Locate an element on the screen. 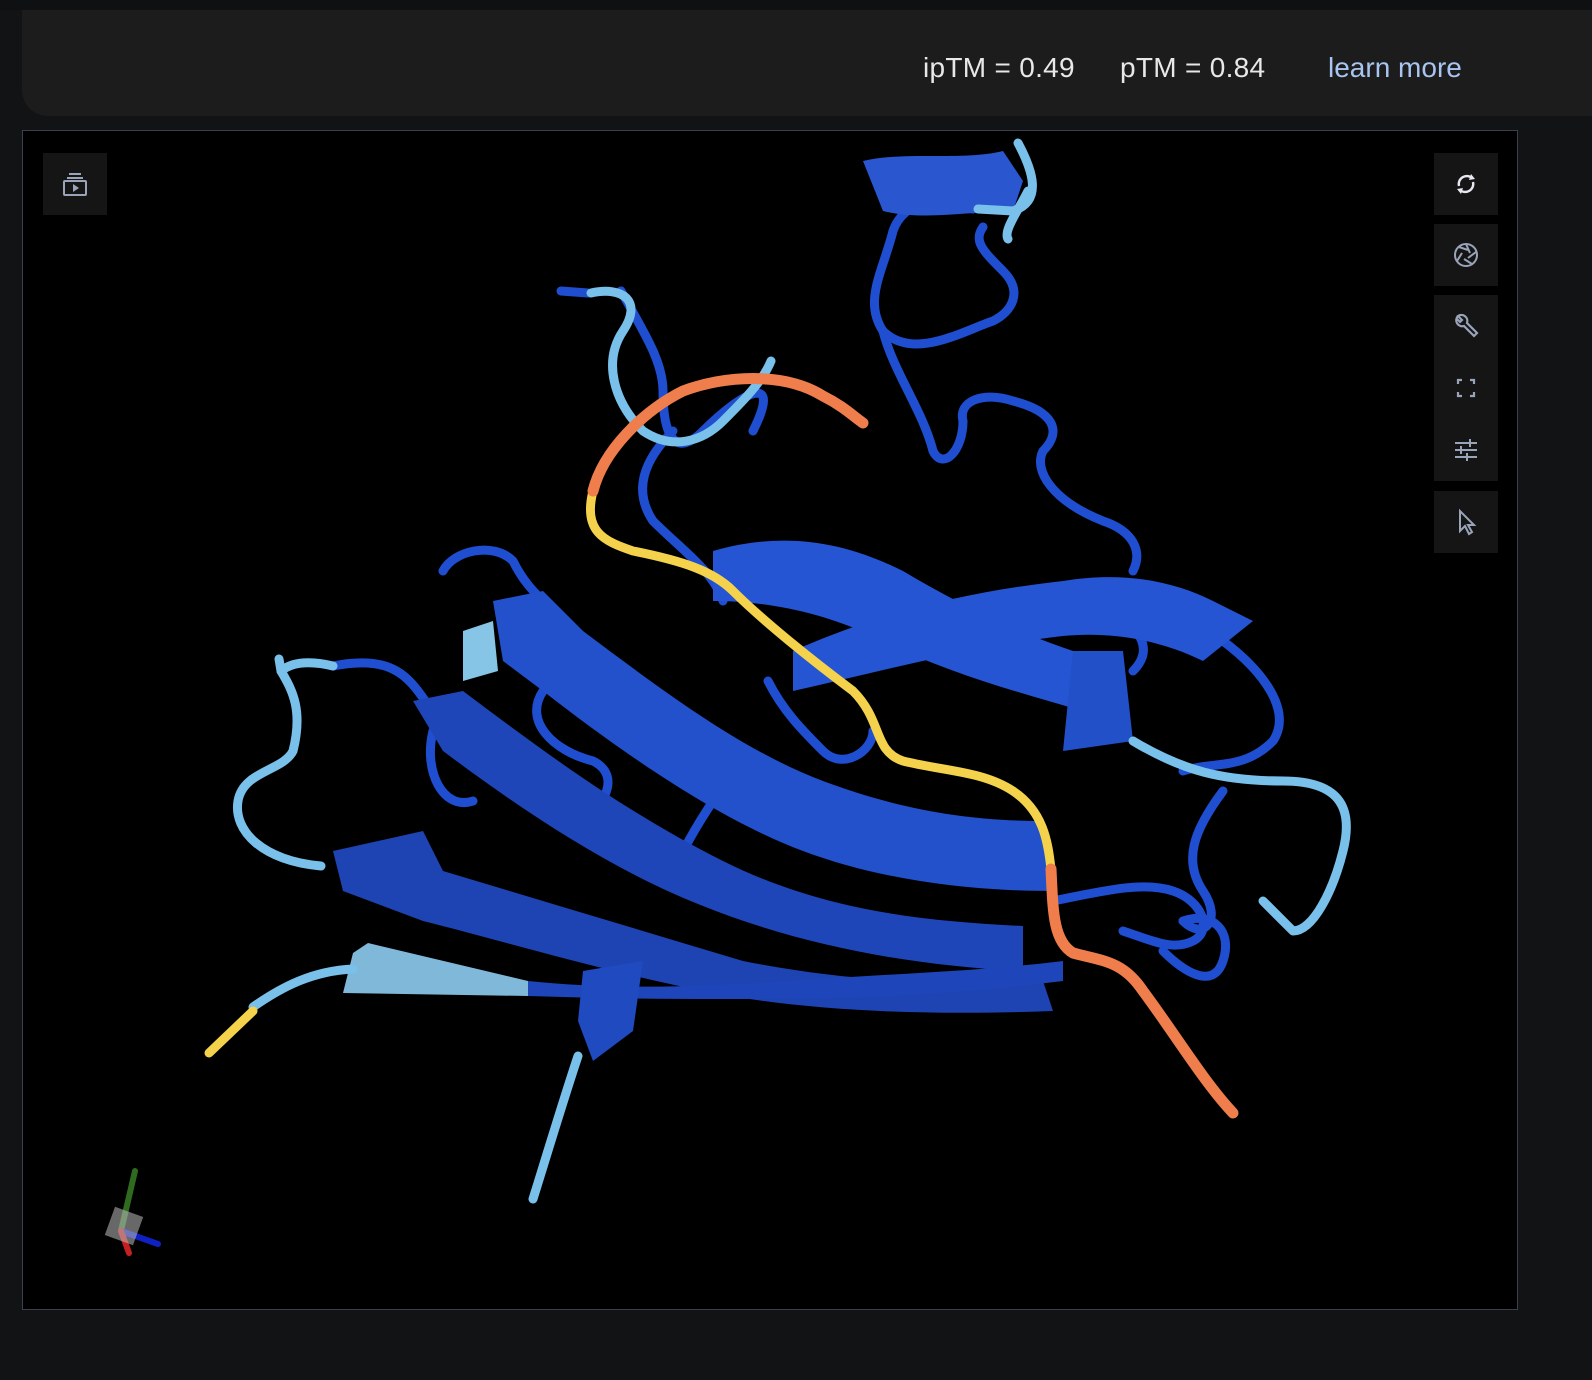 The height and width of the screenshot is (1380, 1592). axis-gizmo is located at coordinates (132, 1212).